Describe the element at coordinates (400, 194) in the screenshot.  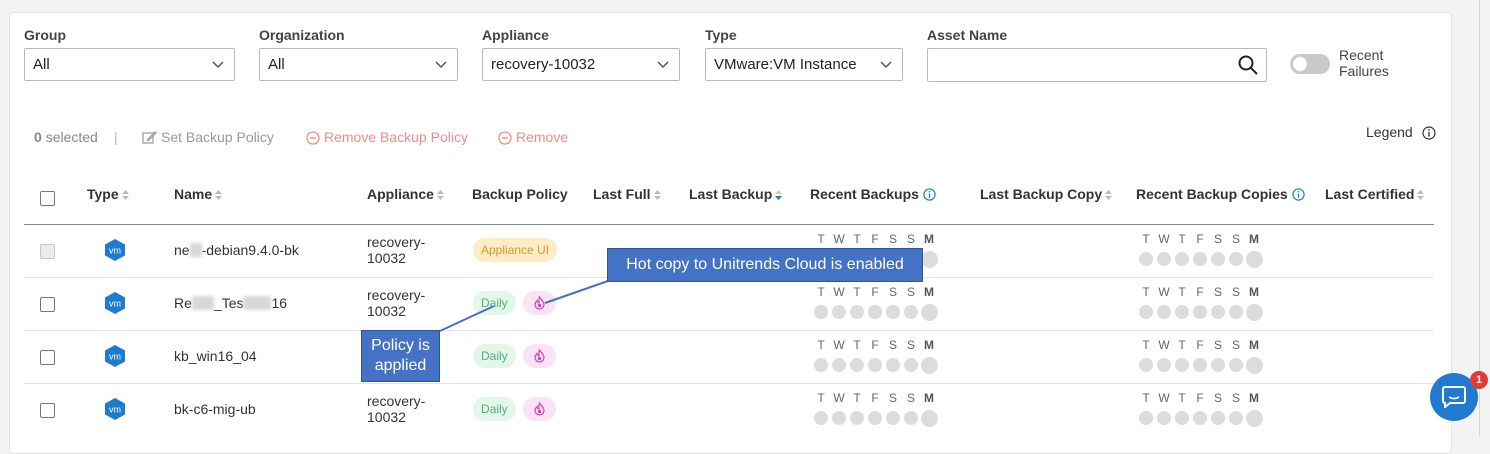
I see `col-appliance-label: Appliance` at that location.